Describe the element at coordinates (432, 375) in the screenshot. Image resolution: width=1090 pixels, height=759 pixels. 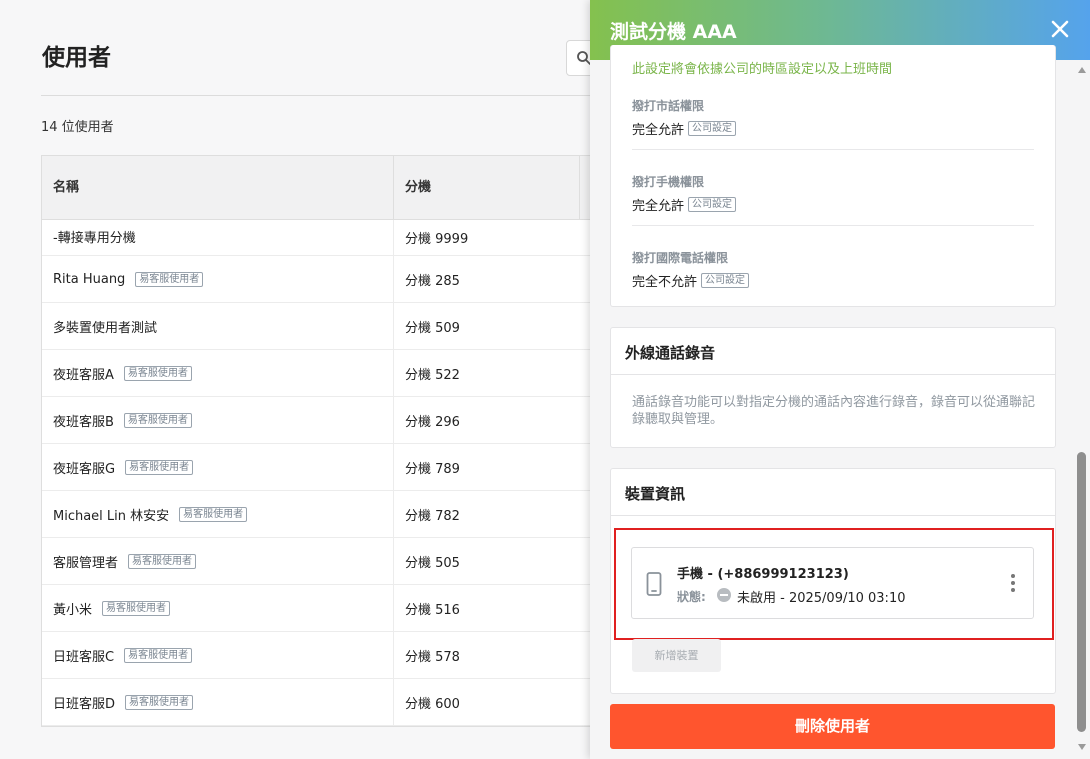
I see `extension-cell: 分機 522` at that location.